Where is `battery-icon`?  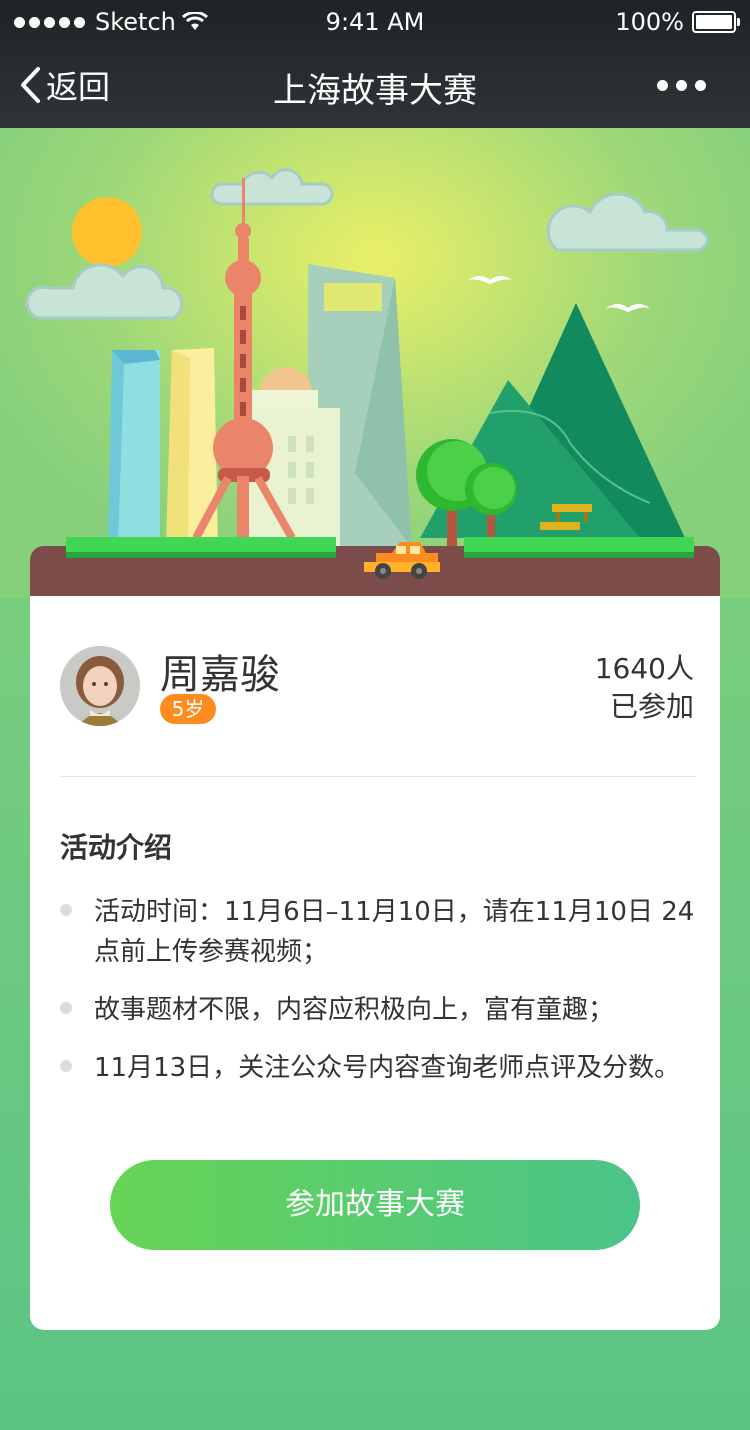 battery-icon is located at coordinates (716, 22).